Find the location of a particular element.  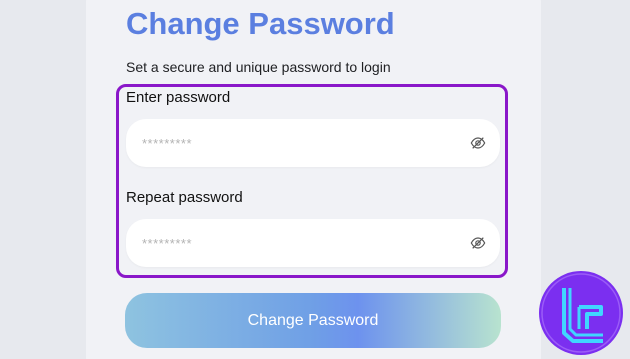

password-field-wrapper is located at coordinates (313, 143).